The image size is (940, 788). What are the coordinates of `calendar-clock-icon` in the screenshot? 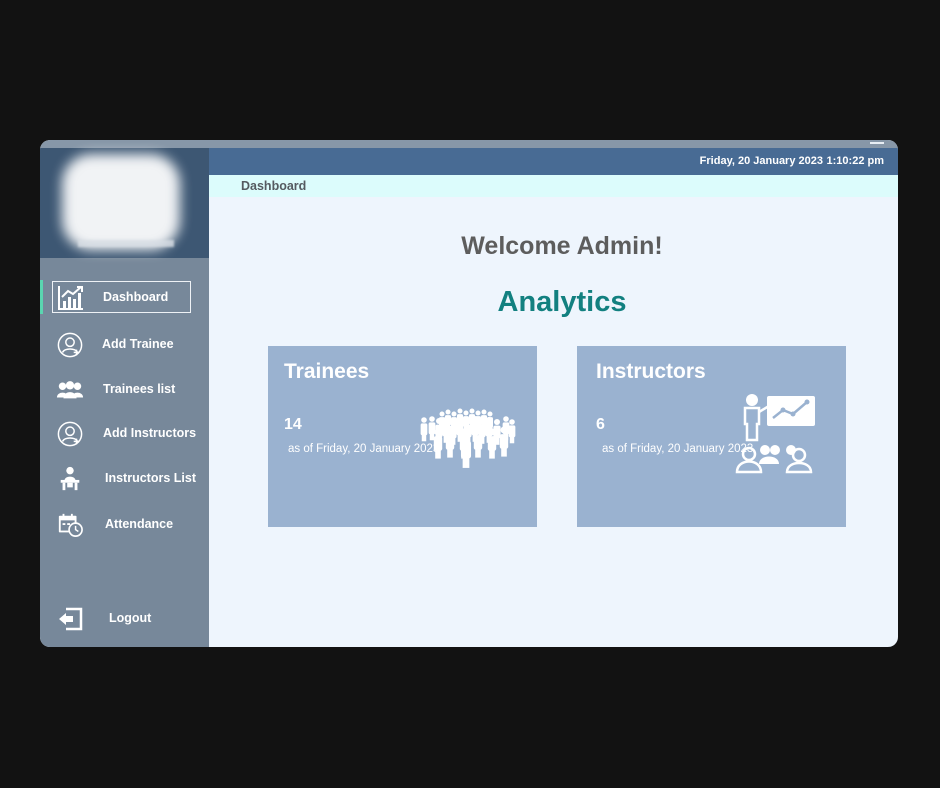 It's located at (70, 525).